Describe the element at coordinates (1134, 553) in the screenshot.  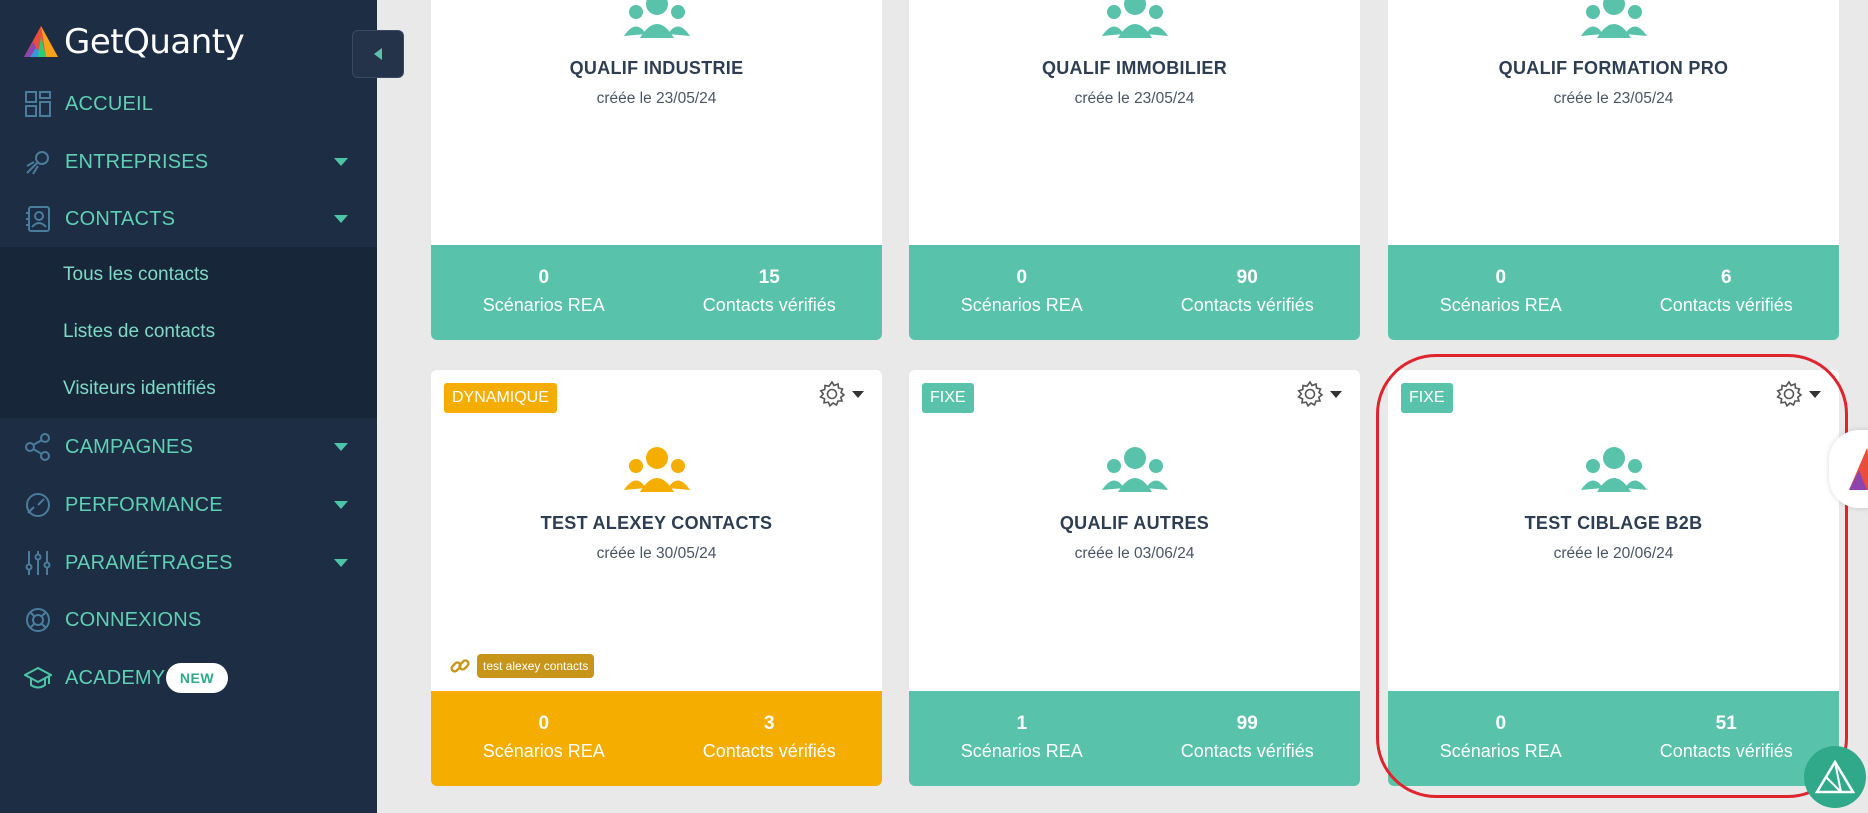
I see `card-date: créée le 03/06/24` at that location.